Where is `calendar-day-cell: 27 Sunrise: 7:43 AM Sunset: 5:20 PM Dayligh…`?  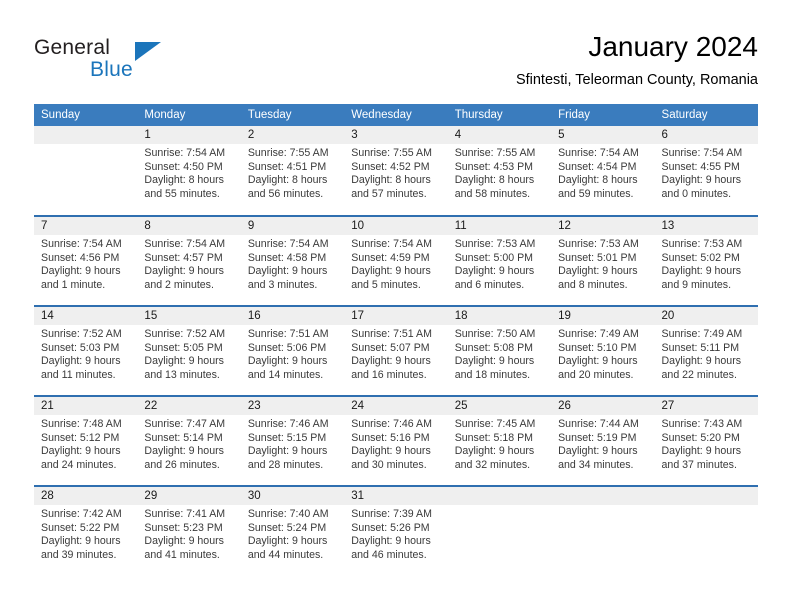 calendar-day-cell: 27 Sunrise: 7:43 AM Sunset: 5:20 PM Dayligh… is located at coordinates (706, 440).